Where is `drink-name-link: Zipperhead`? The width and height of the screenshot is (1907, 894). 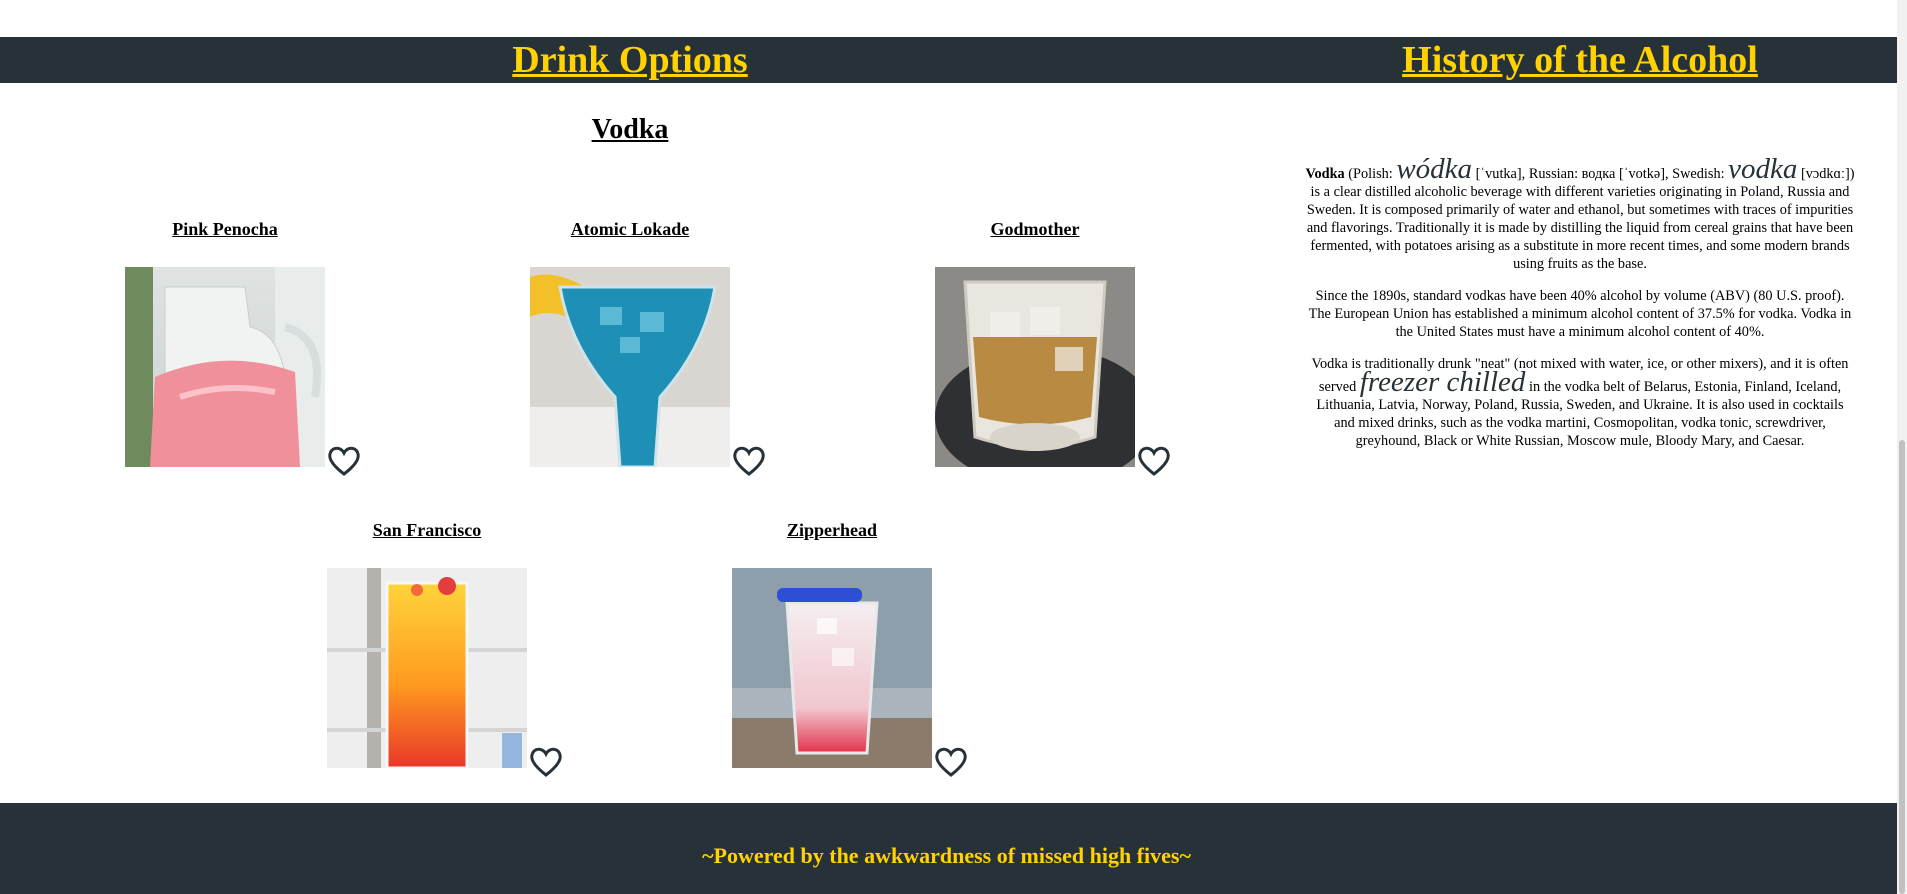 drink-name-link: Zipperhead is located at coordinates (832, 530).